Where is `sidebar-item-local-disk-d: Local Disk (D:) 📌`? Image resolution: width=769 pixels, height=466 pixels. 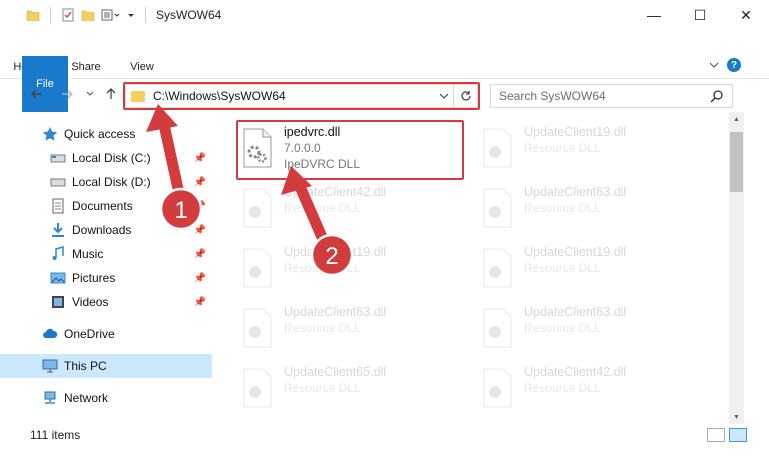 sidebar-item-local-disk-d: Local Disk (D:) 📌 is located at coordinates (106, 182).